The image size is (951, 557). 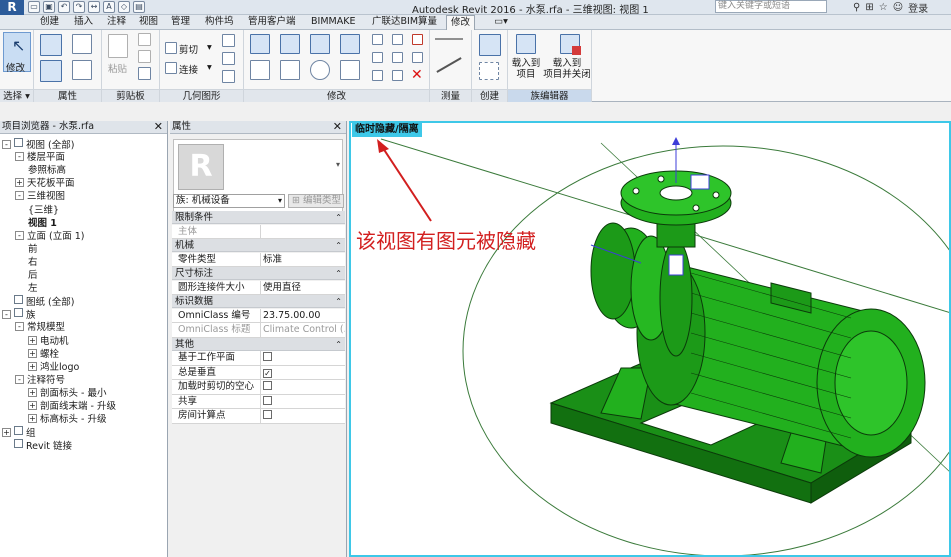 What do you see at coordinates (53, 367) in the screenshot?
I see `tree-item: + 鸿业logo` at bounding box center [53, 367].